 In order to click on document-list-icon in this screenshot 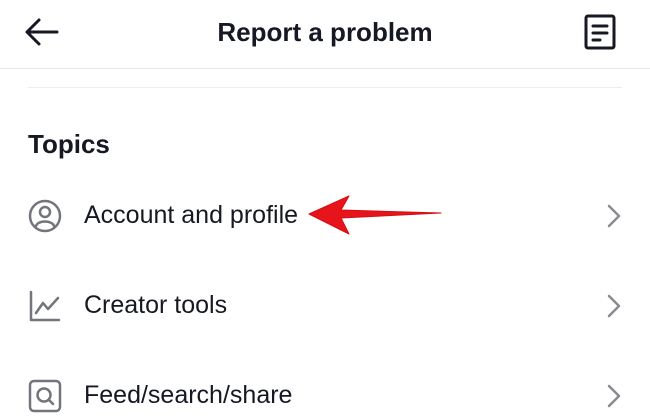, I will do `click(600, 32)`.